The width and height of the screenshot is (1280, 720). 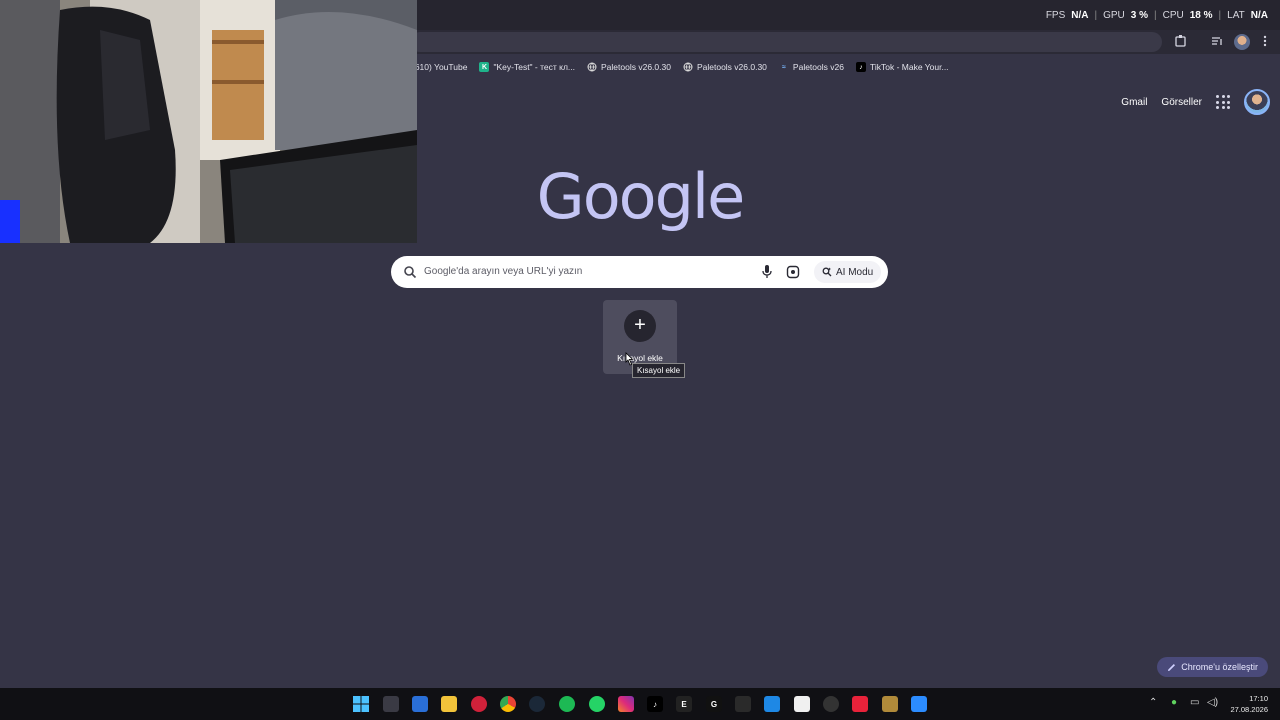 What do you see at coordinates (860, 704) in the screenshot?
I see `app-lightning-icon` at bounding box center [860, 704].